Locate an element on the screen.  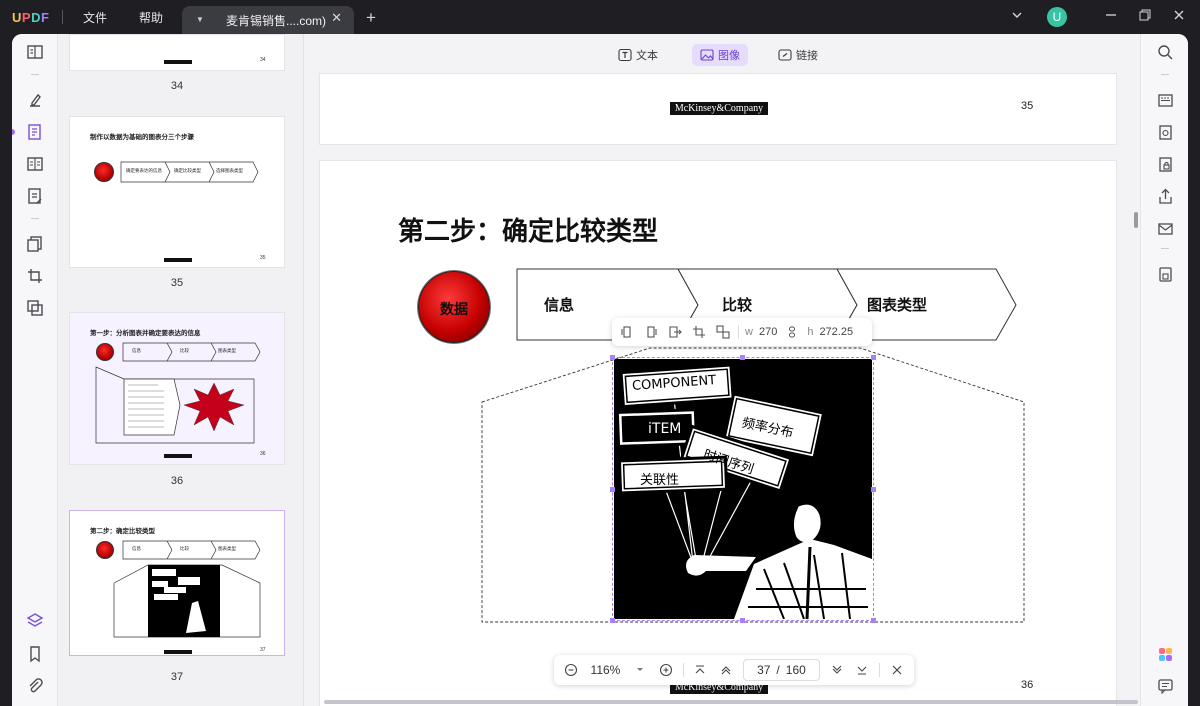
image-edit-toolbar: w 270 h 272.25 is located at coordinates (742, 332).